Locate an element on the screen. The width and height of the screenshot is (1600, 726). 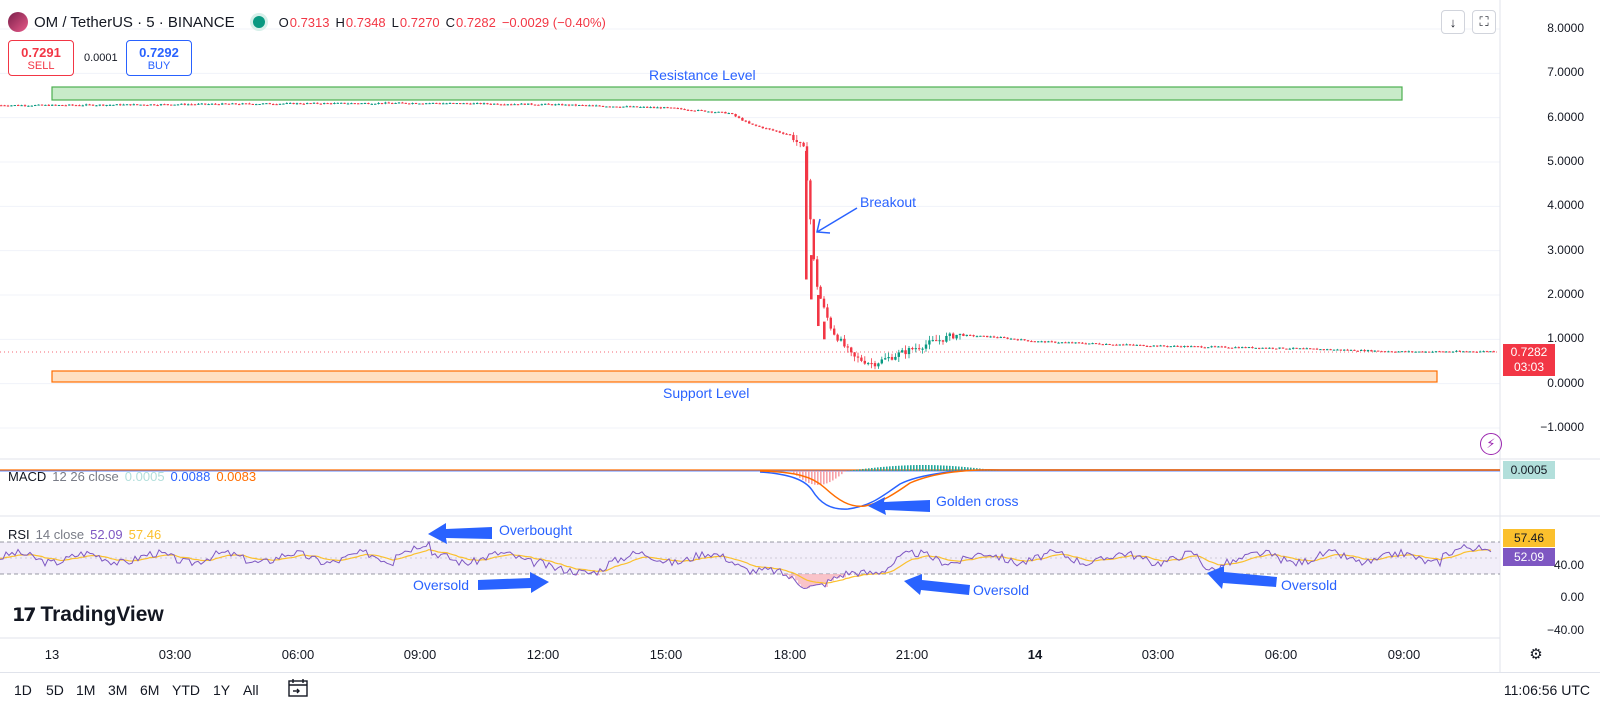
date-range-icon is located at coordinates (298, 688).